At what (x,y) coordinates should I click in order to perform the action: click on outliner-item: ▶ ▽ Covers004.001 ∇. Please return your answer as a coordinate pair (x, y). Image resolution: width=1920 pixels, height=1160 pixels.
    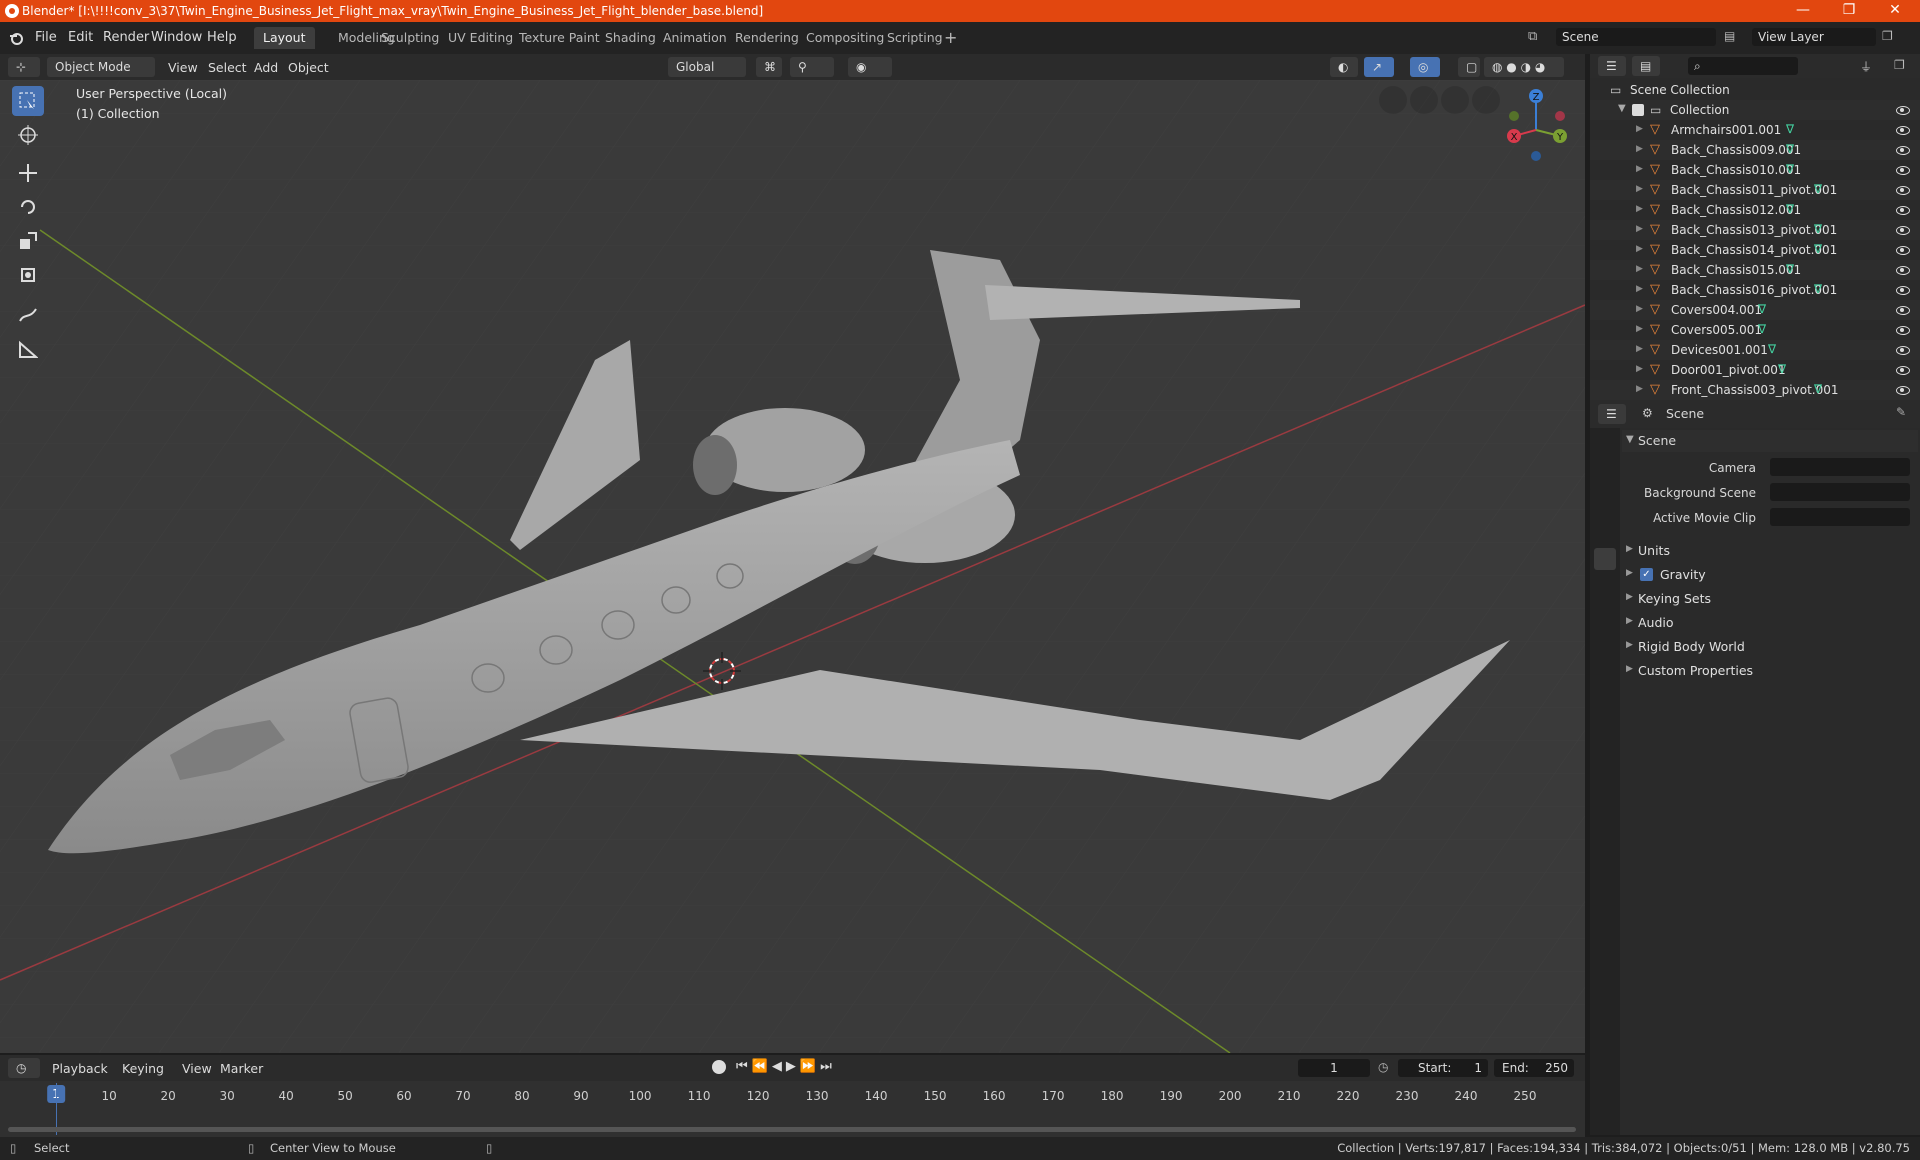
    Looking at the image, I should click on (1755, 310).